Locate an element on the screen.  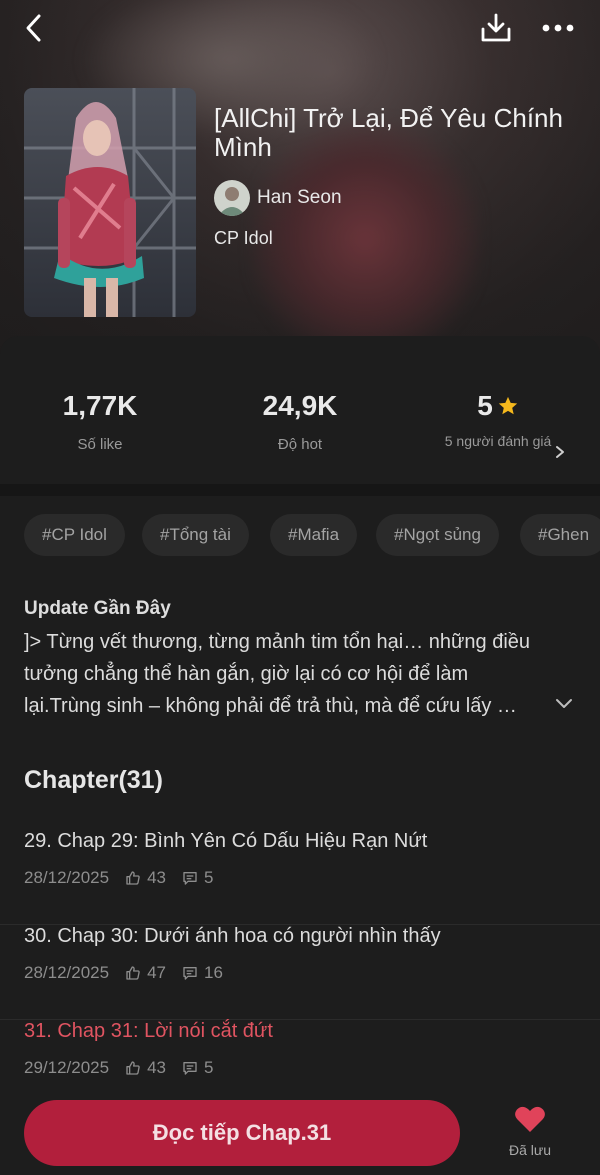
chapter-likes: 47 is located at coordinates (157, 972).